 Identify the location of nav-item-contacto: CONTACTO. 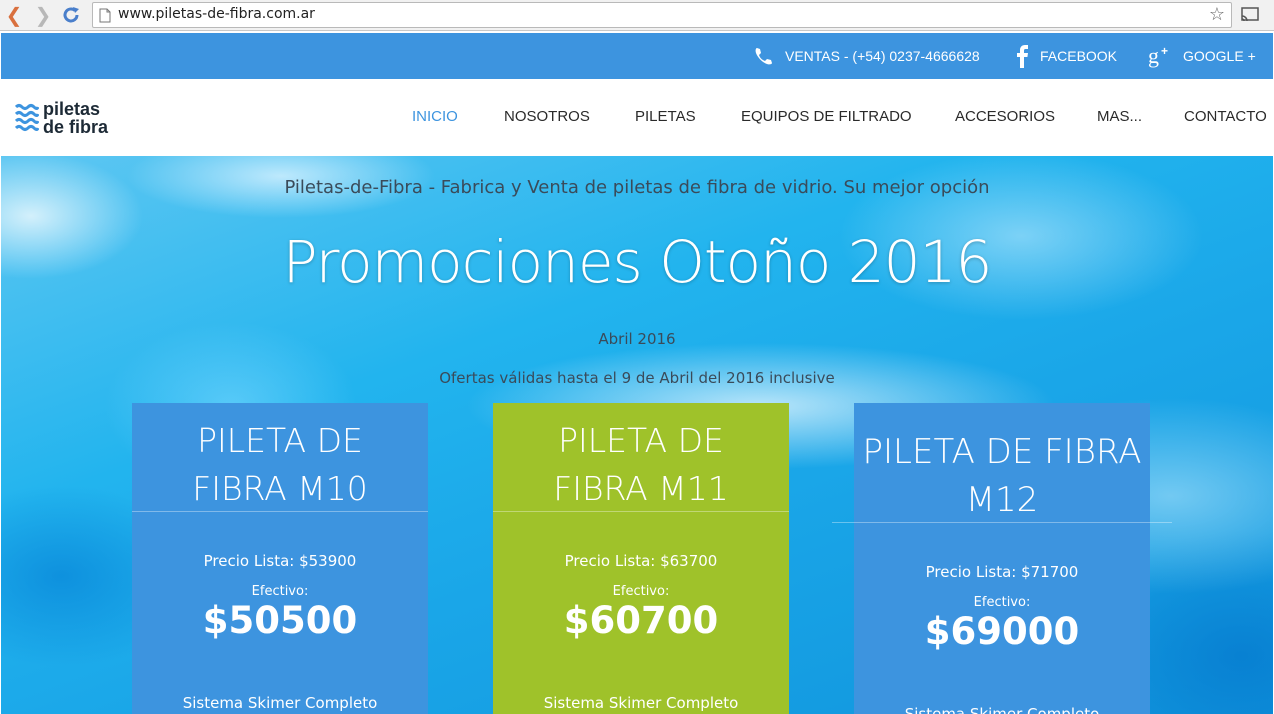
(1225, 116).